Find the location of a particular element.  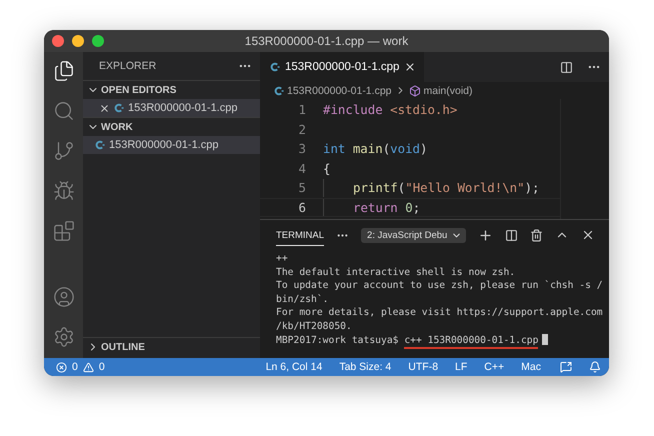

line-number: 4 is located at coordinates (302, 168).